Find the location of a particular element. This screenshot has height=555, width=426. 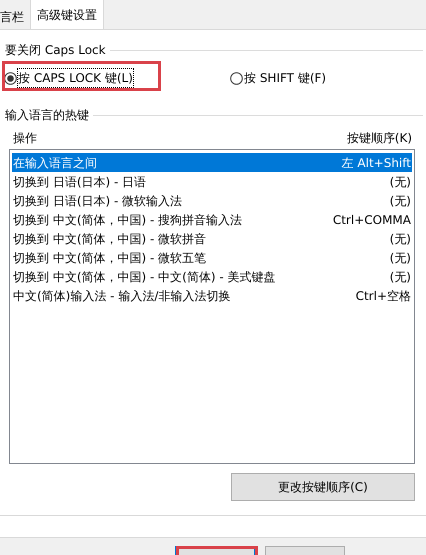

radio-label: 按 SHIFT 键(F) is located at coordinates (285, 78).